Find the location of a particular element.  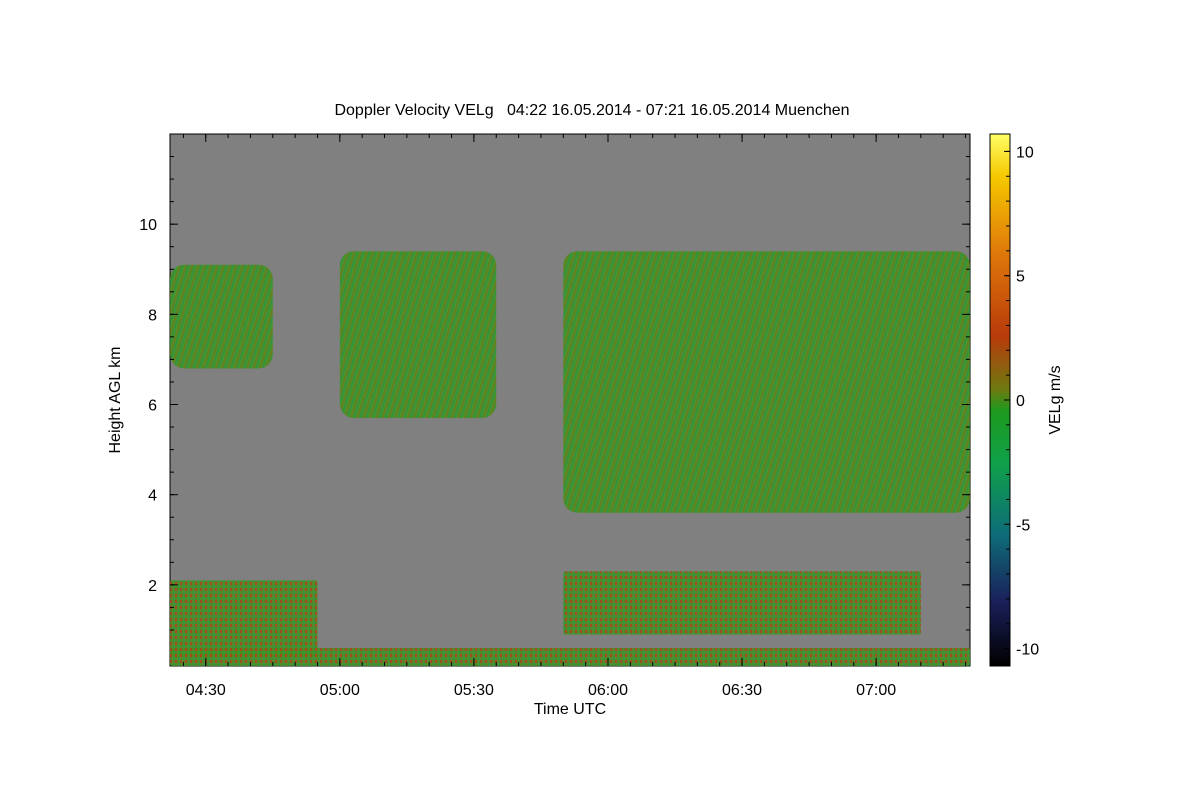

y-tick-label: 2 is located at coordinates (152, 586).